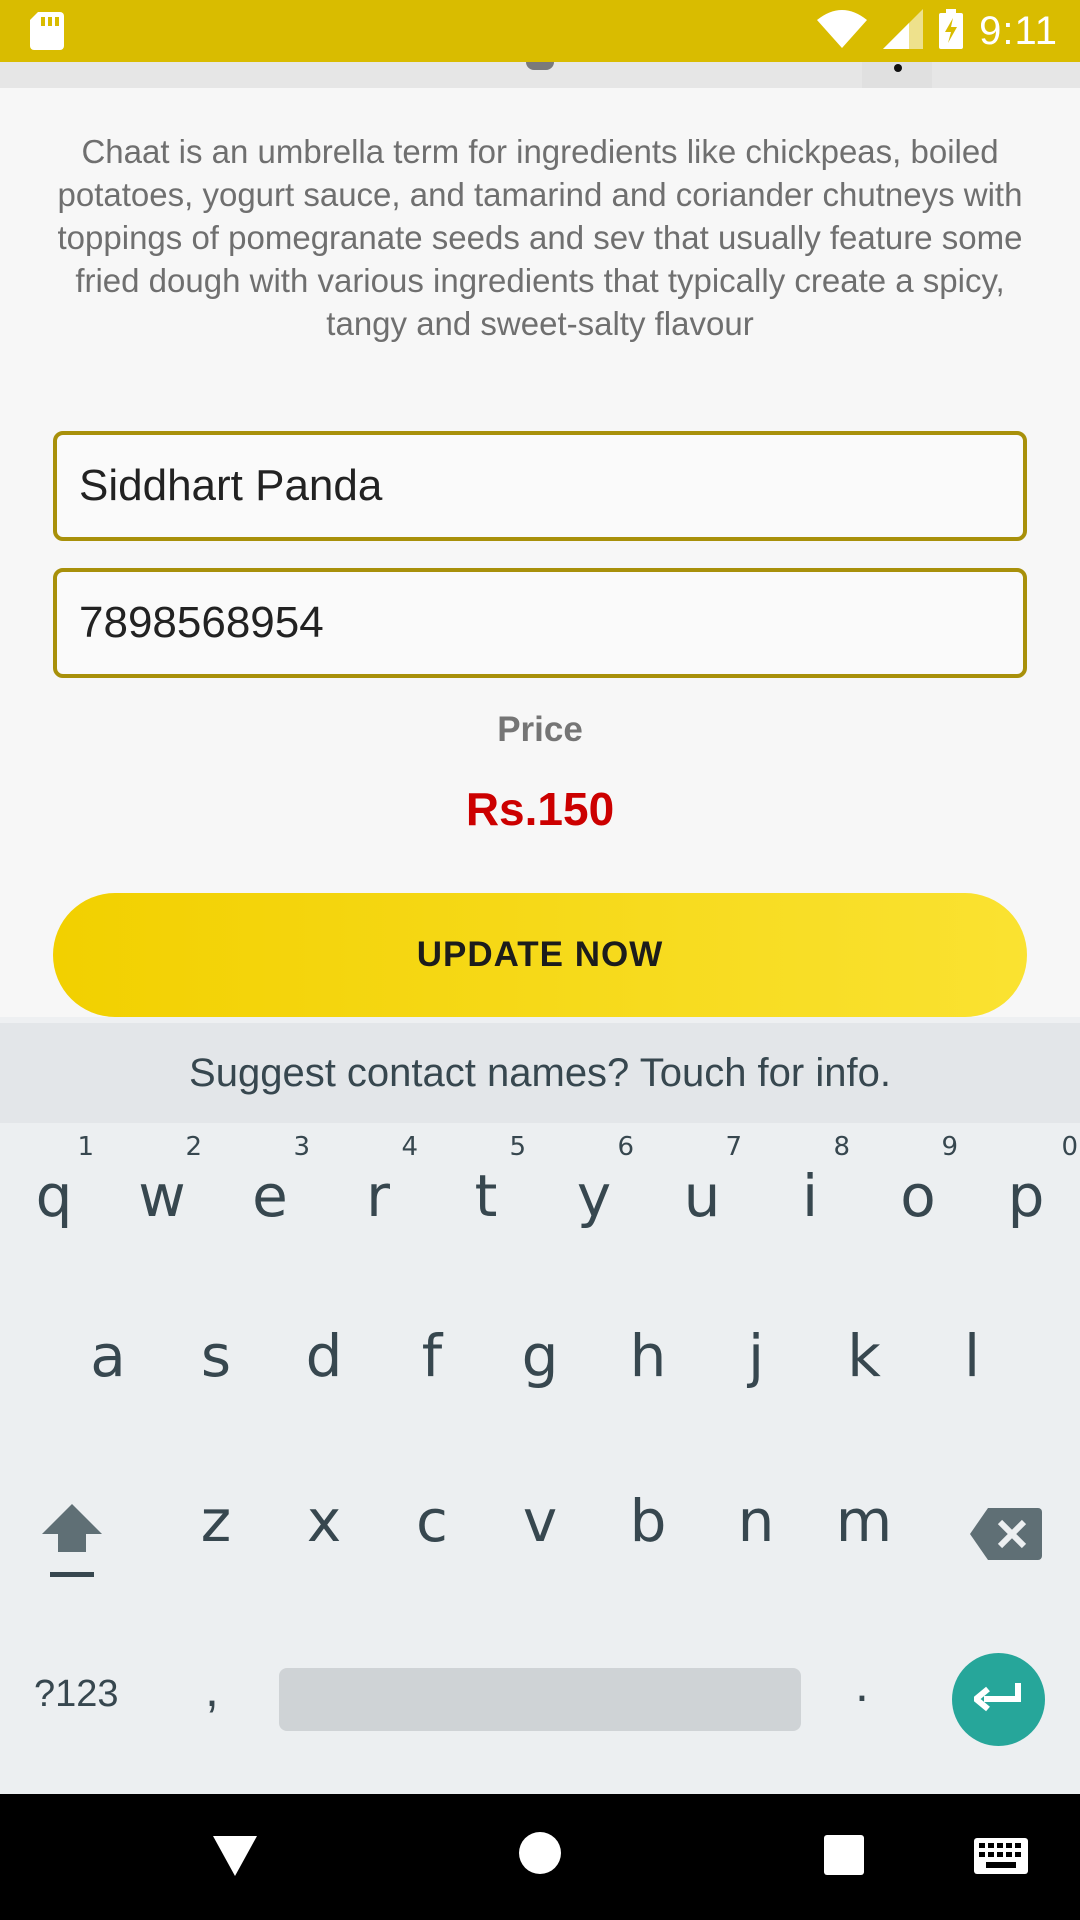  I want to click on key-q: 1q, so click(54, 1181).